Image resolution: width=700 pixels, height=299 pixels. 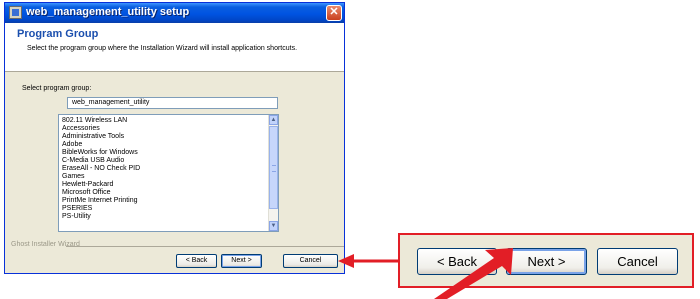 I want to click on annotation-arrows, so click(x=425, y=273).